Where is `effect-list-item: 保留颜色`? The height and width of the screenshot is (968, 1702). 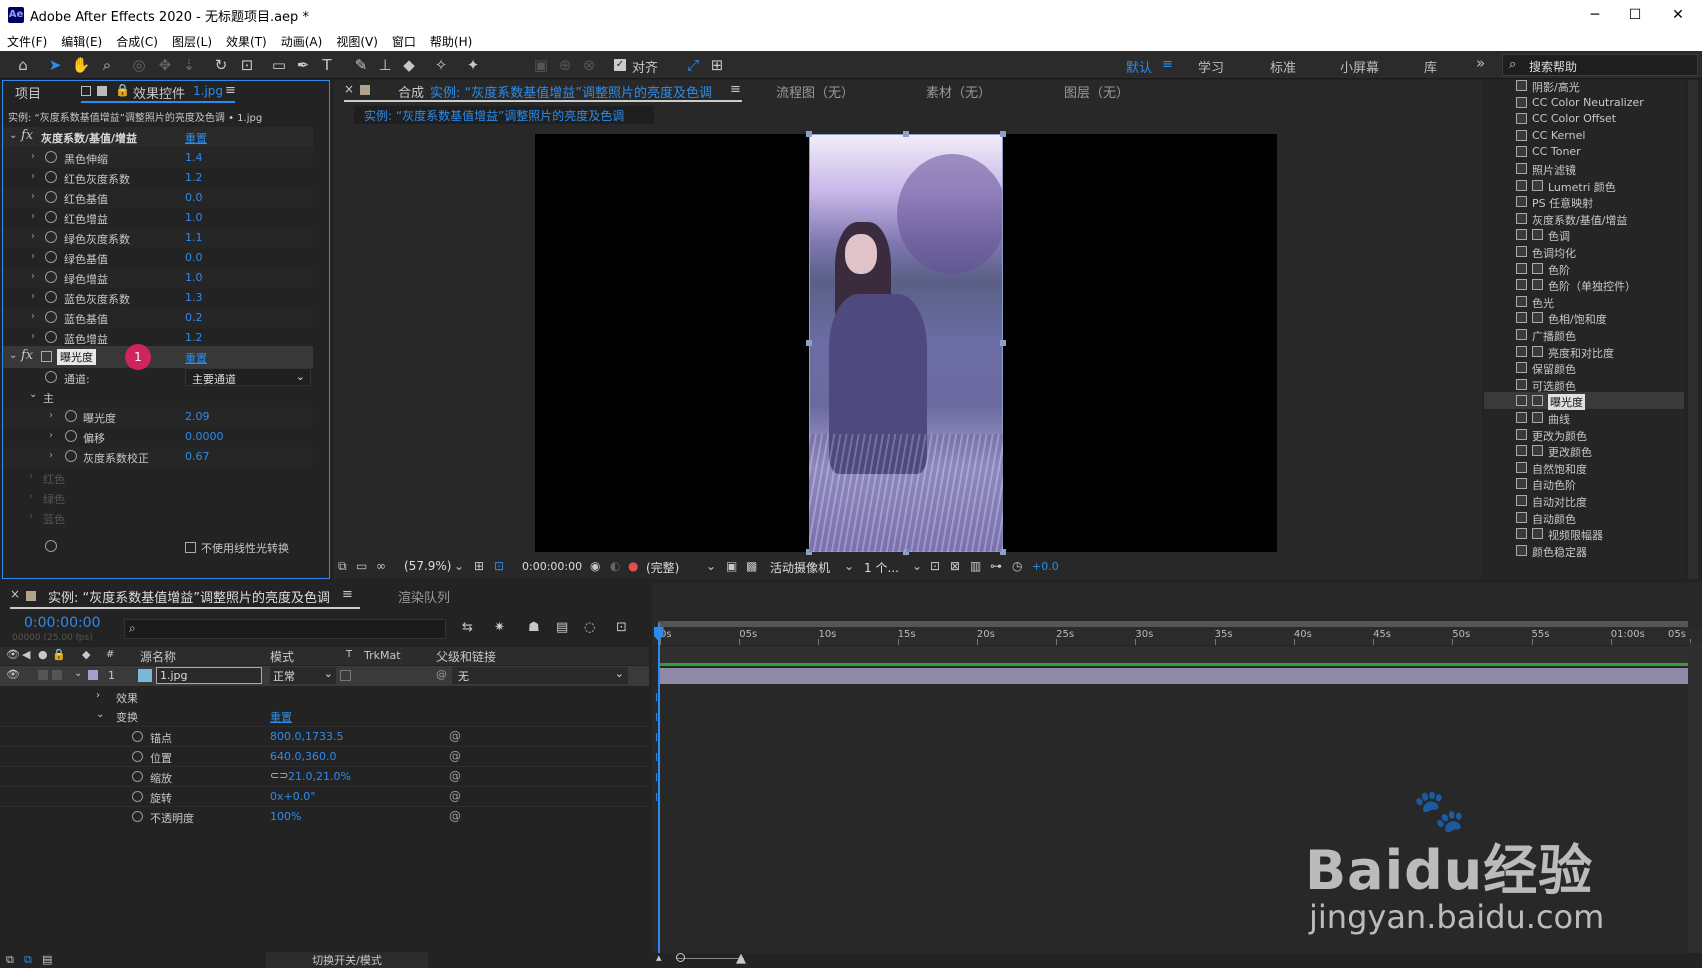
effect-list-item: 保留颜色 is located at coordinates (1584, 367).